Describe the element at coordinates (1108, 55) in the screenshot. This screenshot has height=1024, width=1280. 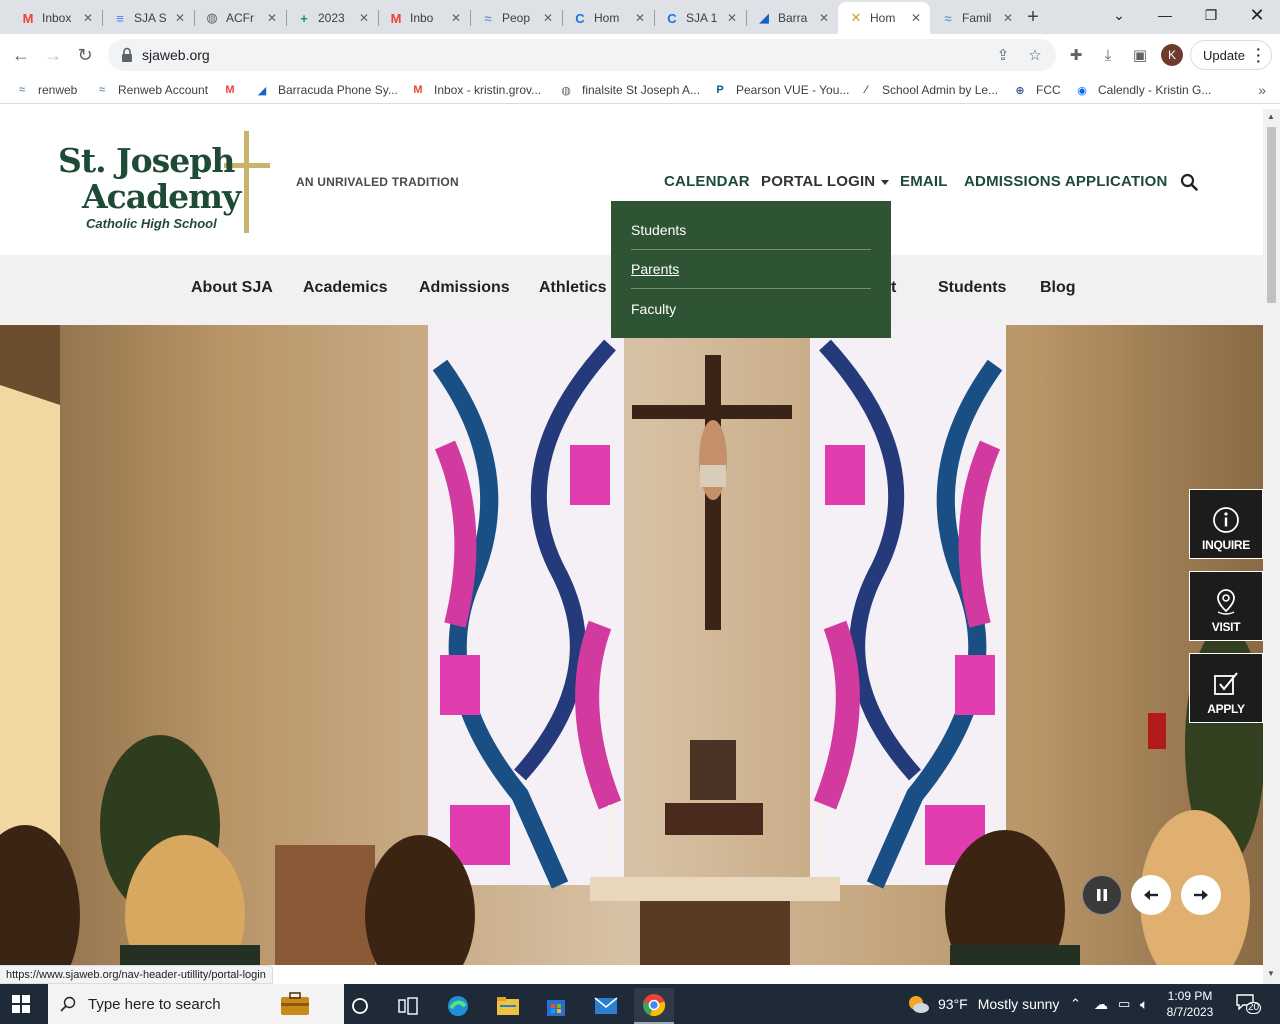
I see `downloads-icon: ⤓` at that location.